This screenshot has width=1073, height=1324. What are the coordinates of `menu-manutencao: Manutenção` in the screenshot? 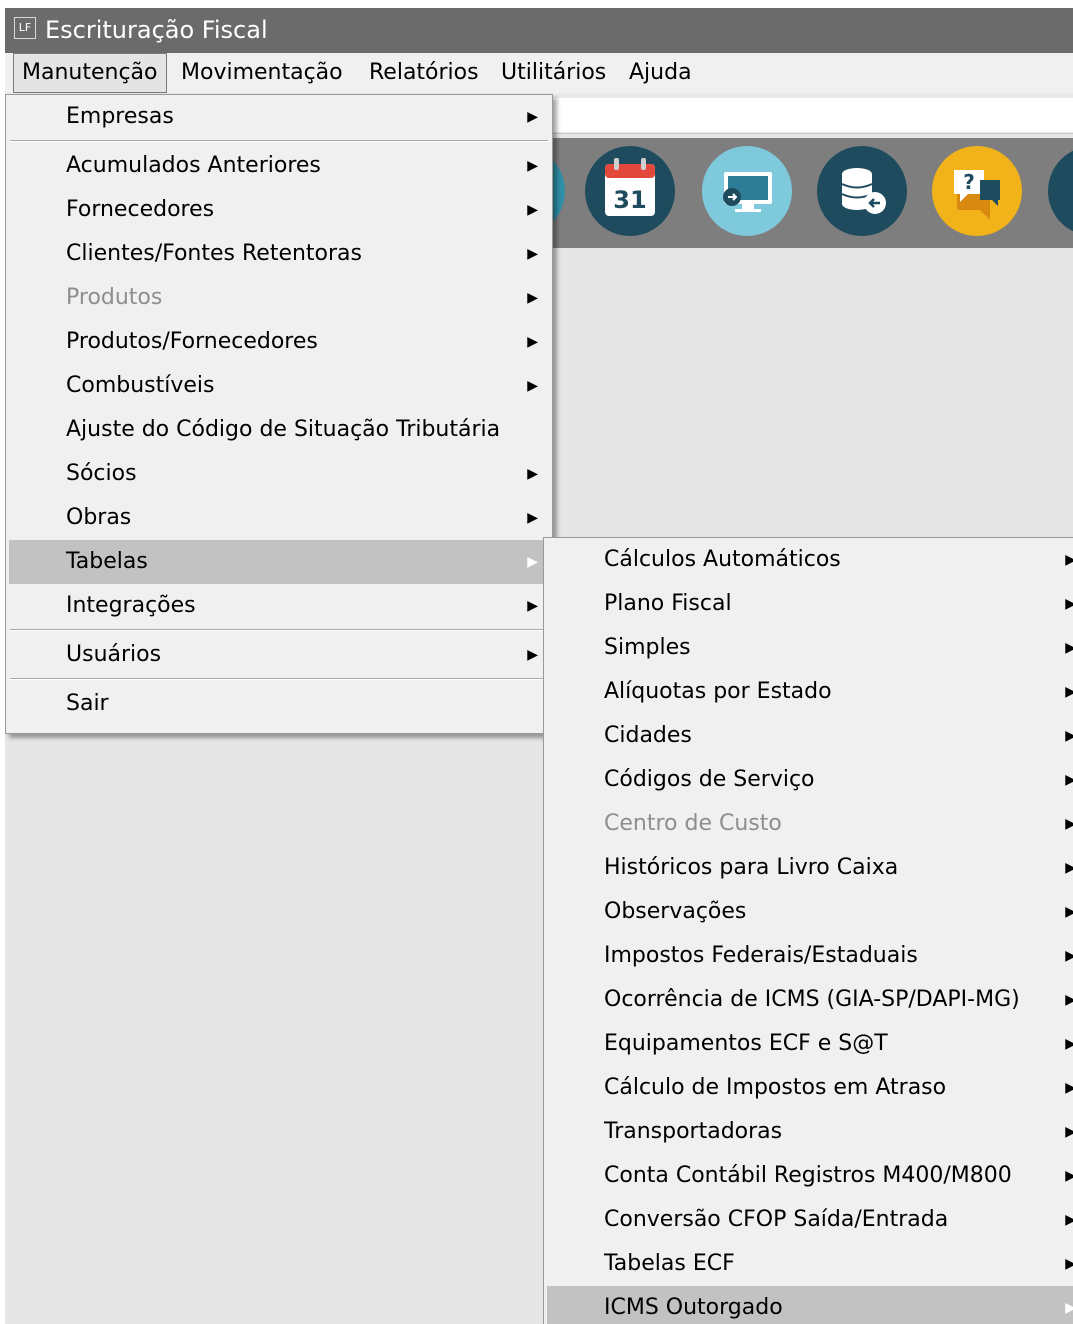 It's located at (90, 73).